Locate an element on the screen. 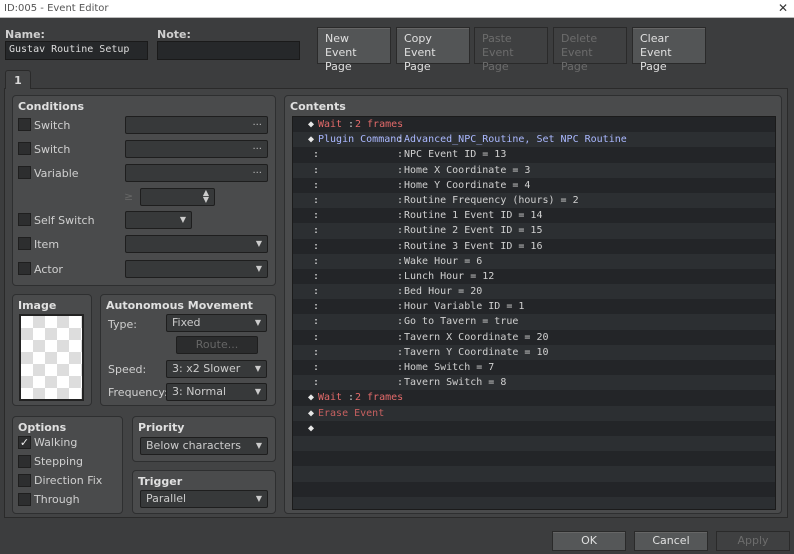  command-args: Tavern Y Coordinate = 10 is located at coordinates (476, 352).